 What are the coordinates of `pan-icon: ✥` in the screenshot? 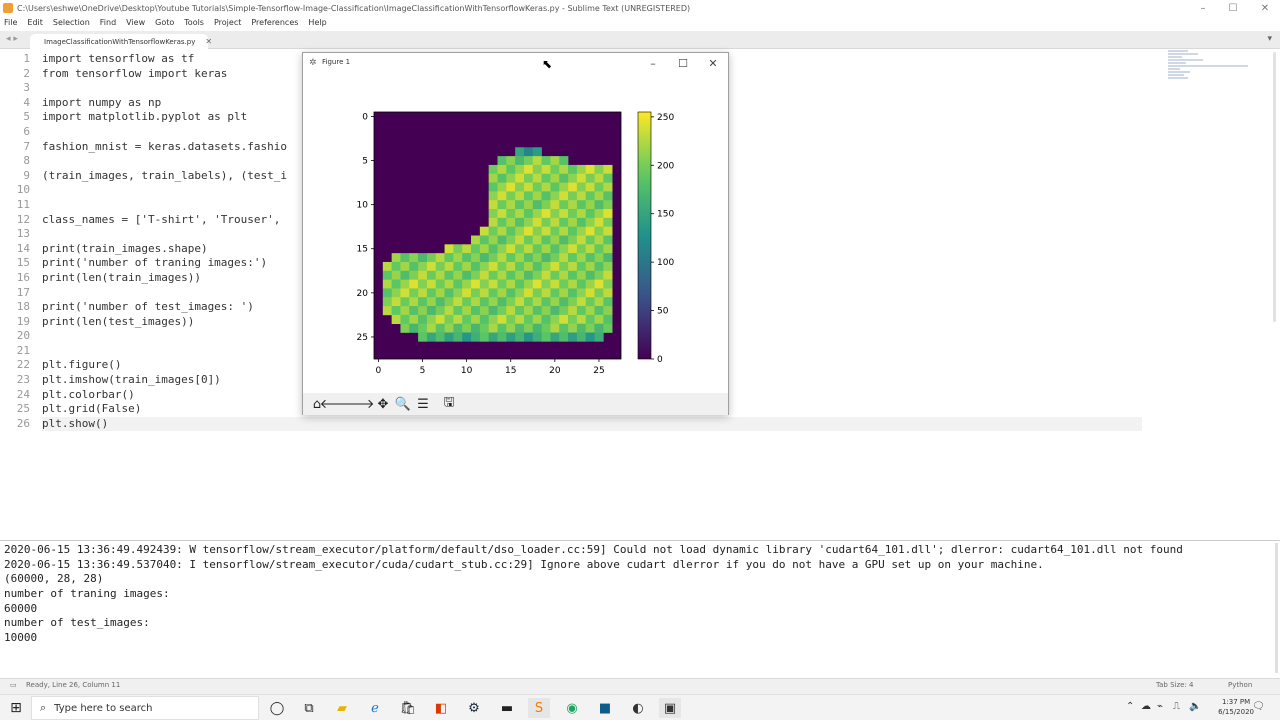 It's located at (383, 404).